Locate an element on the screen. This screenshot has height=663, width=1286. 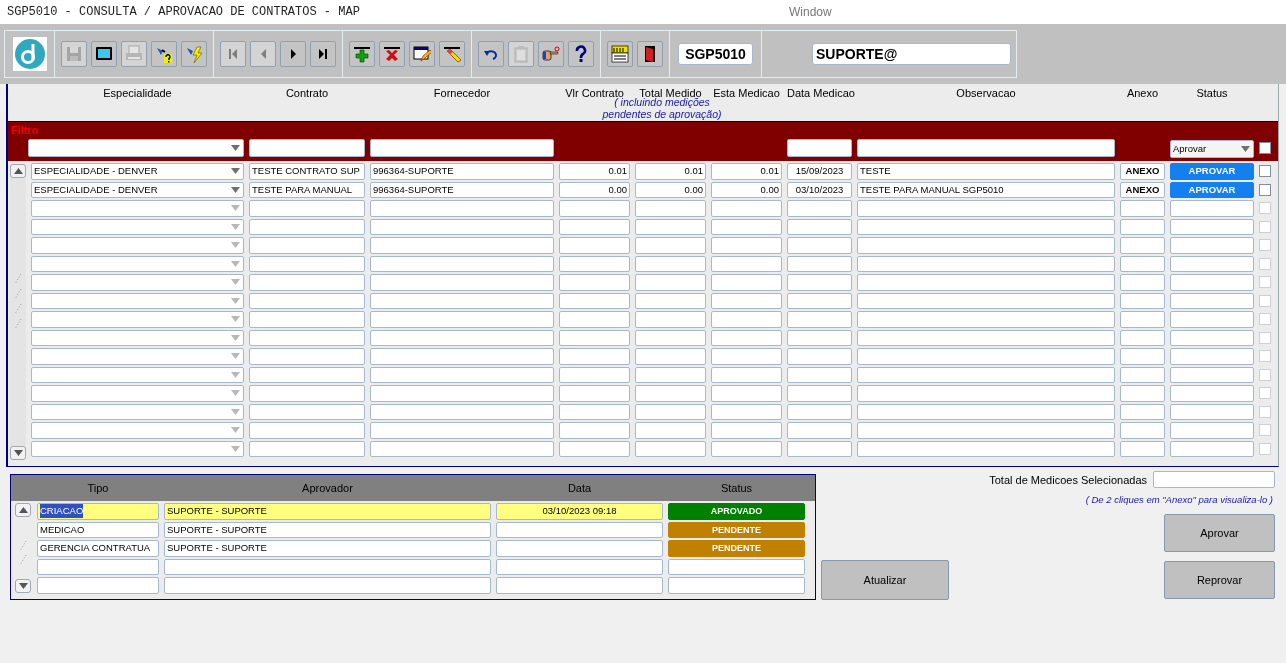
refresh-button: Atualizar is located at coordinates (885, 580).